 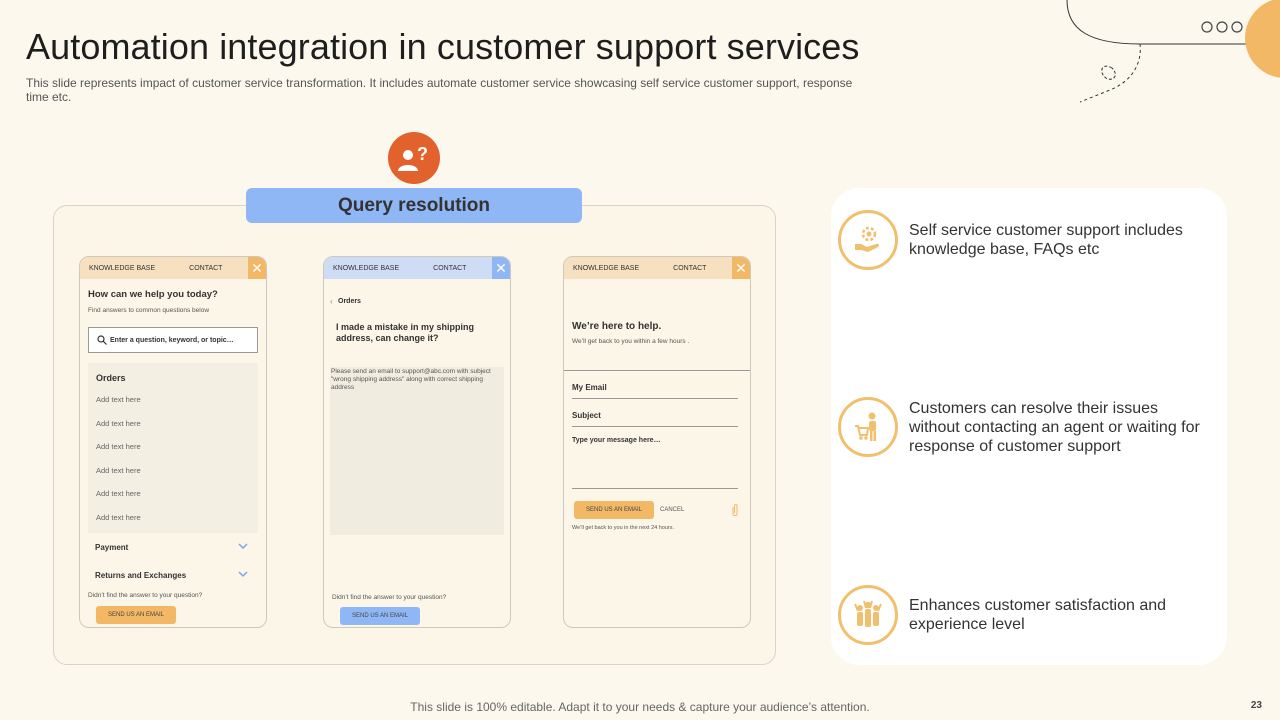 I want to click on contact-heading: We’re here to help., so click(x=617, y=326).